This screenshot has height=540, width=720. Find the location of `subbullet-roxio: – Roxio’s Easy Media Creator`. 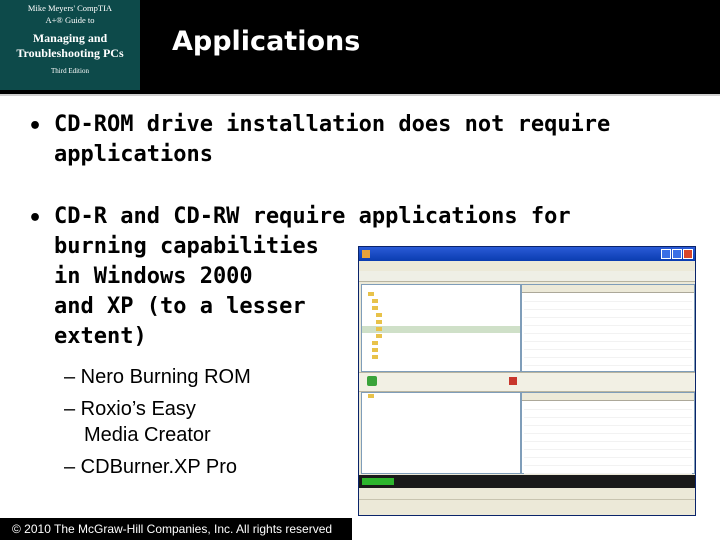

subbullet-roxio: – Roxio’s Easy Media Creator is located at coordinates (137, 422).